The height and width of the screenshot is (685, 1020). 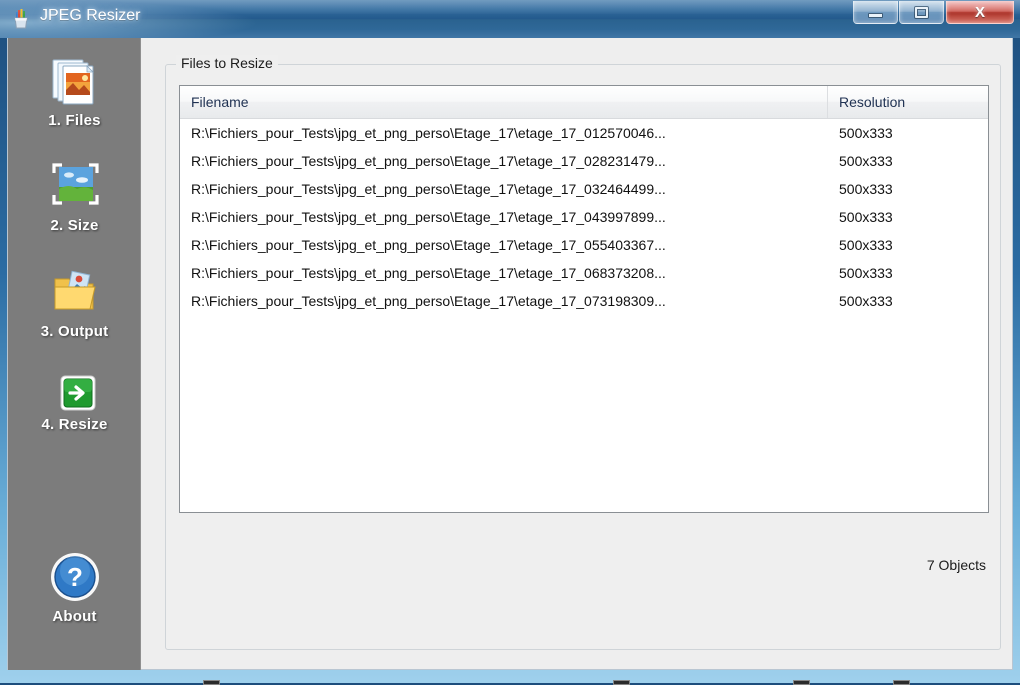 I want to click on close-icon: X, so click(x=979, y=12).